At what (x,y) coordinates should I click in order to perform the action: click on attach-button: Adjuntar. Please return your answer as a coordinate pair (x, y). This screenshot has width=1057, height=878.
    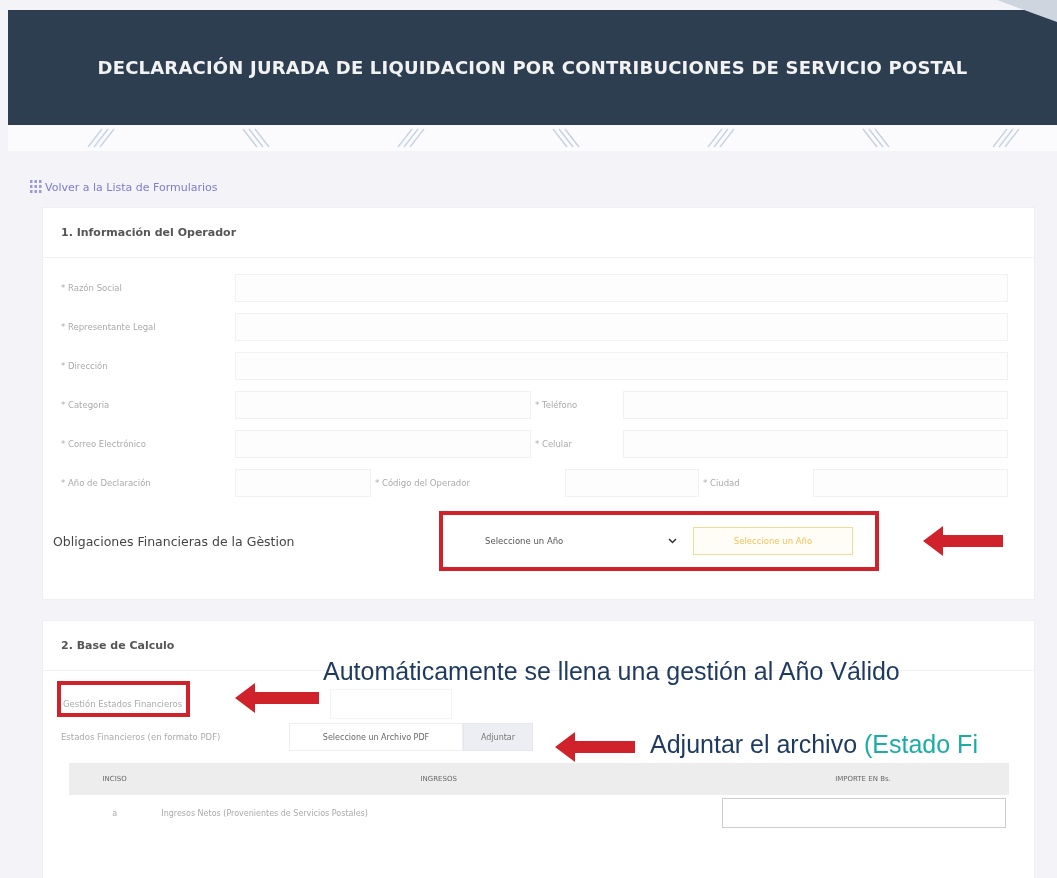
    Looking at the image, I should click on (498, 737).